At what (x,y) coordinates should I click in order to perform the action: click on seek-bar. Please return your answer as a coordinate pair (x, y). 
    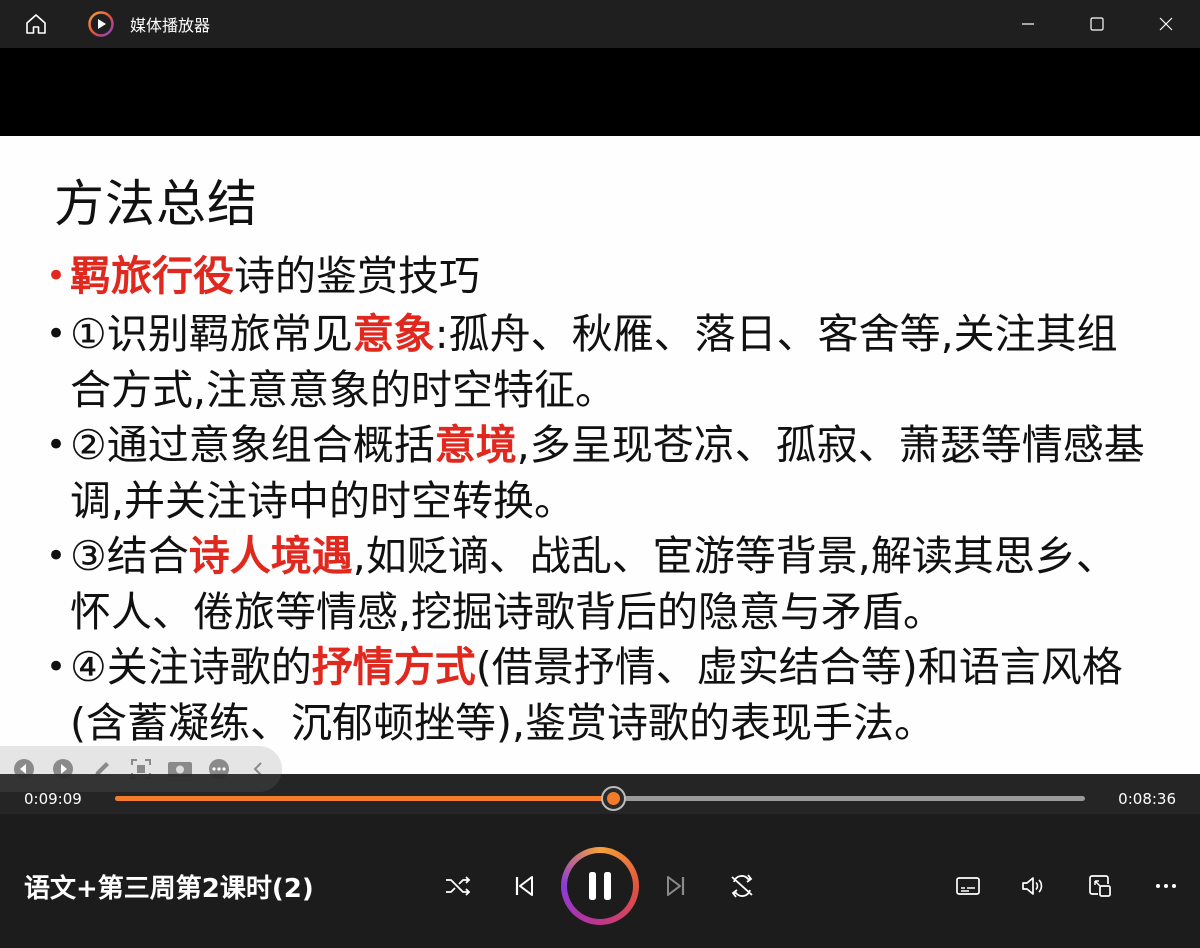
    Looking at the image, I should click on (600, 798).